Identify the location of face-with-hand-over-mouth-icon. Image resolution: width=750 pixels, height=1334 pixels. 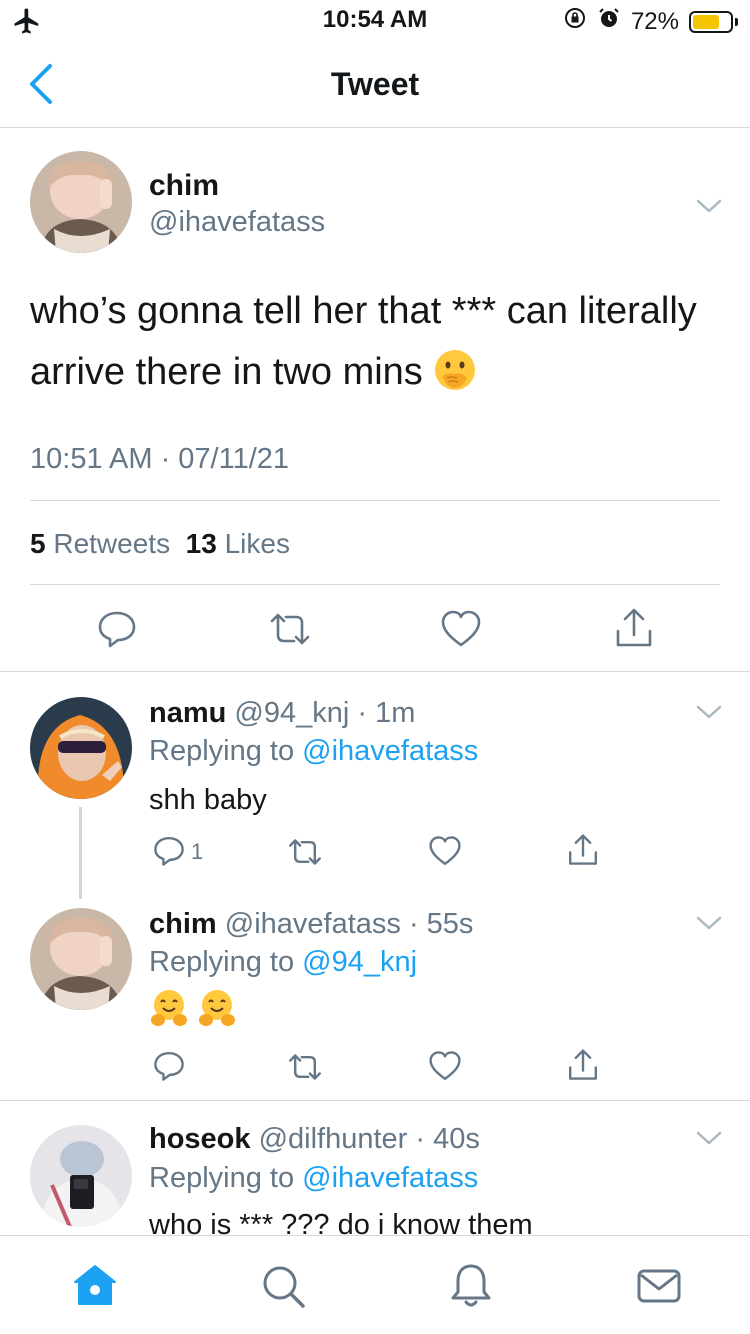
(455, 370).